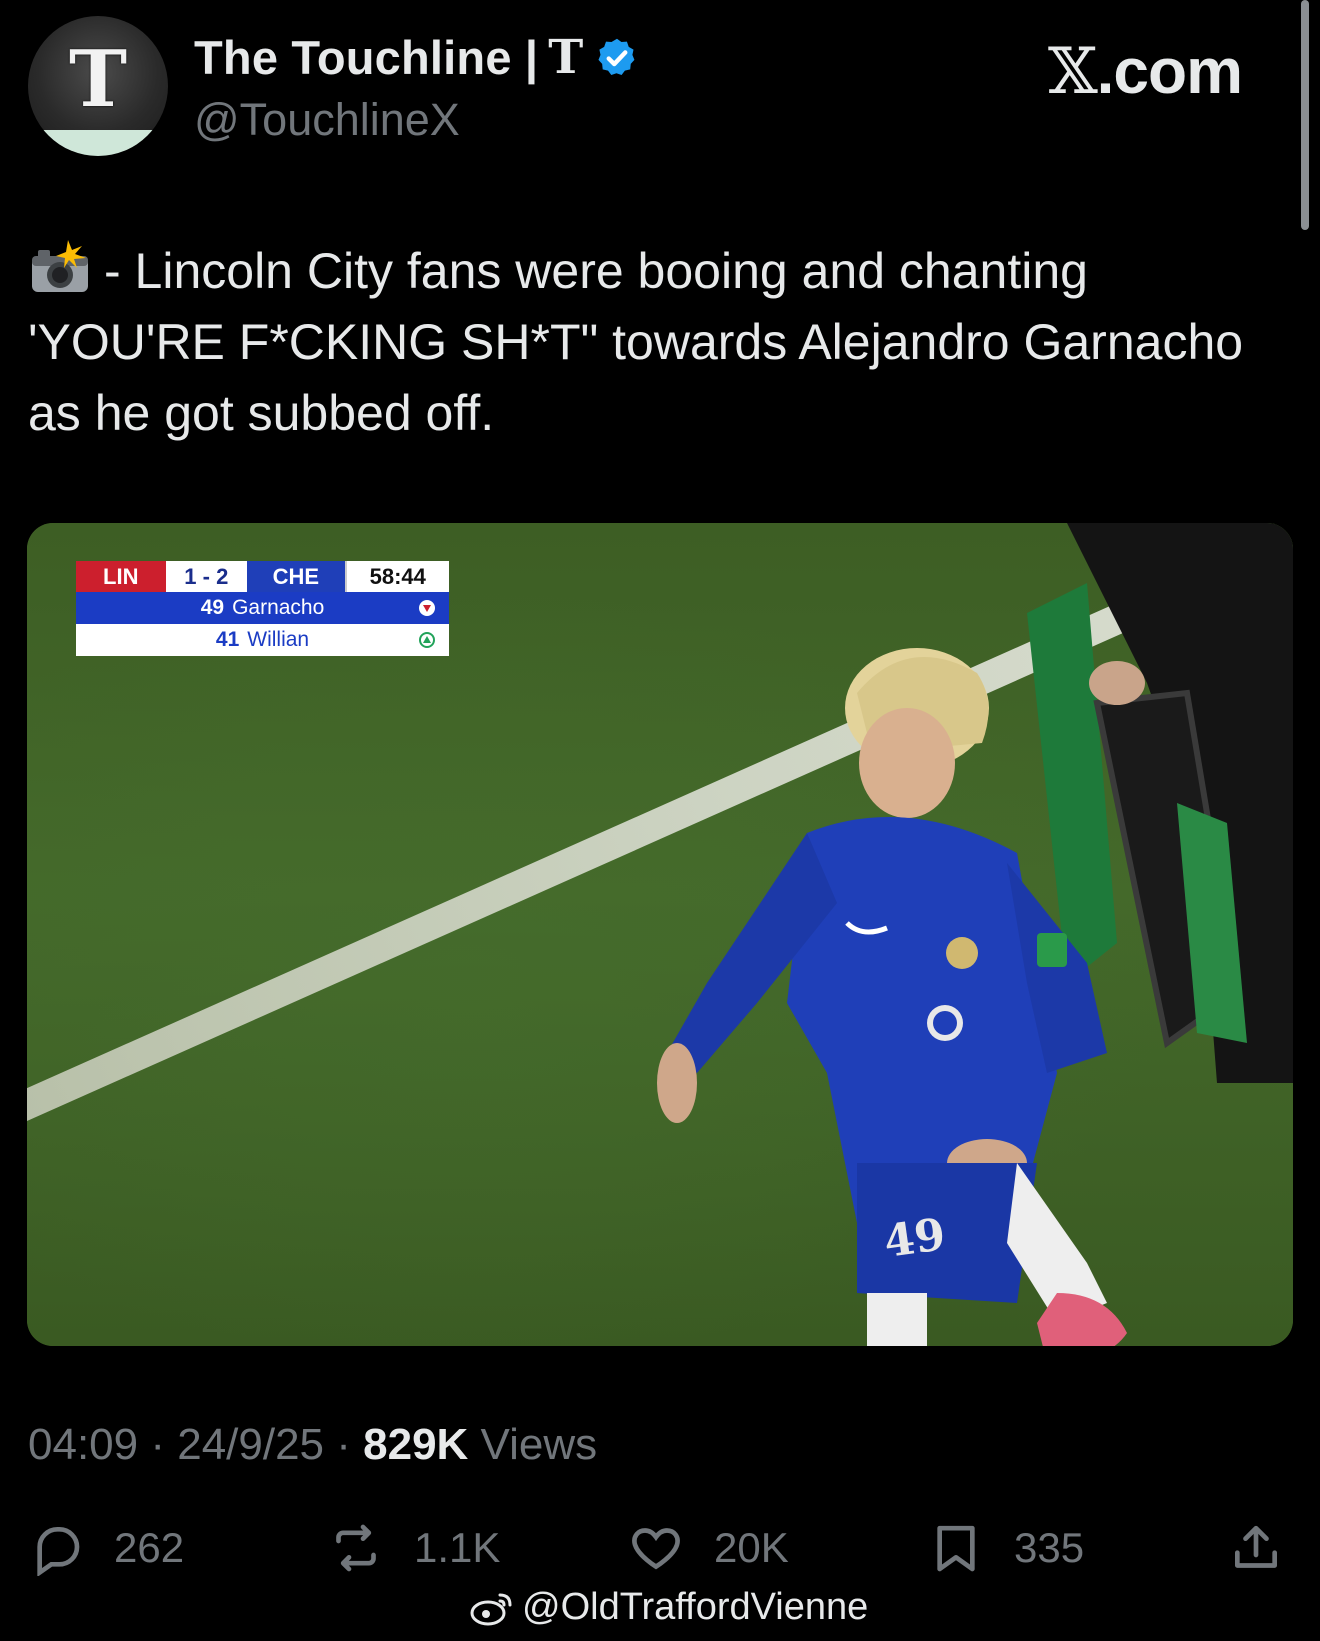 Image resolution: width=1320 pixels, height=1641 pixels. Describe the element at coordinates (296, 576) in the screenshot. I see `away-team: CHE` at that location.